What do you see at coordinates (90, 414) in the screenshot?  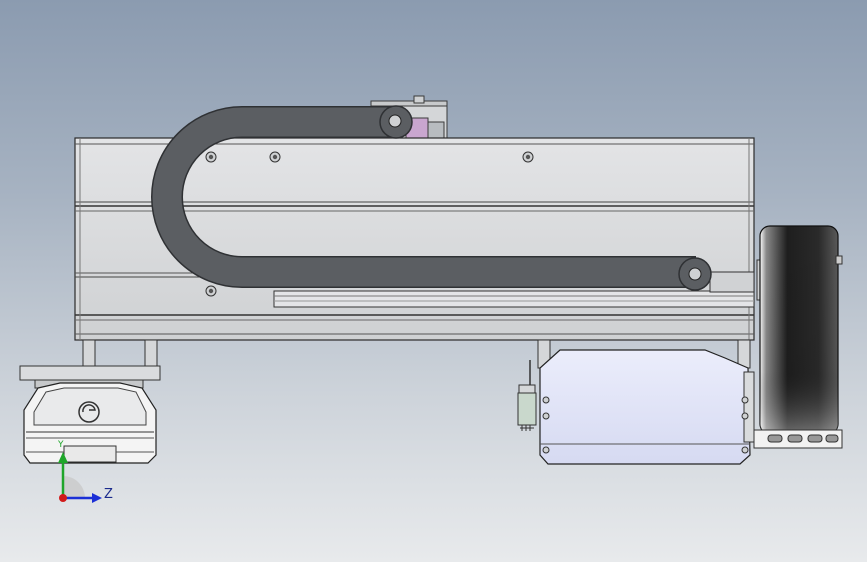 I see `left-drive-unit` at bounding box center [90, 414].